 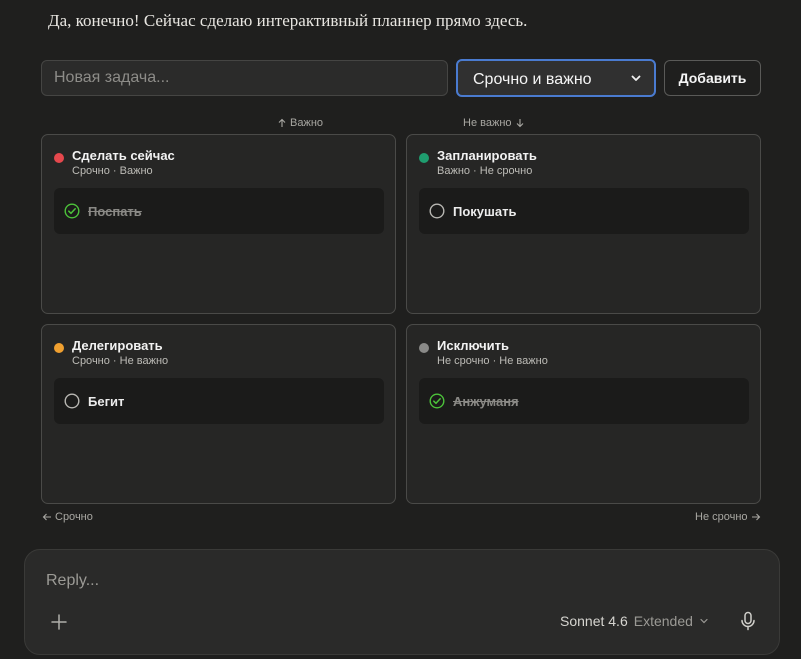 I want to click on model-name: Sonnet 4.6, so click(x=594, y=621).